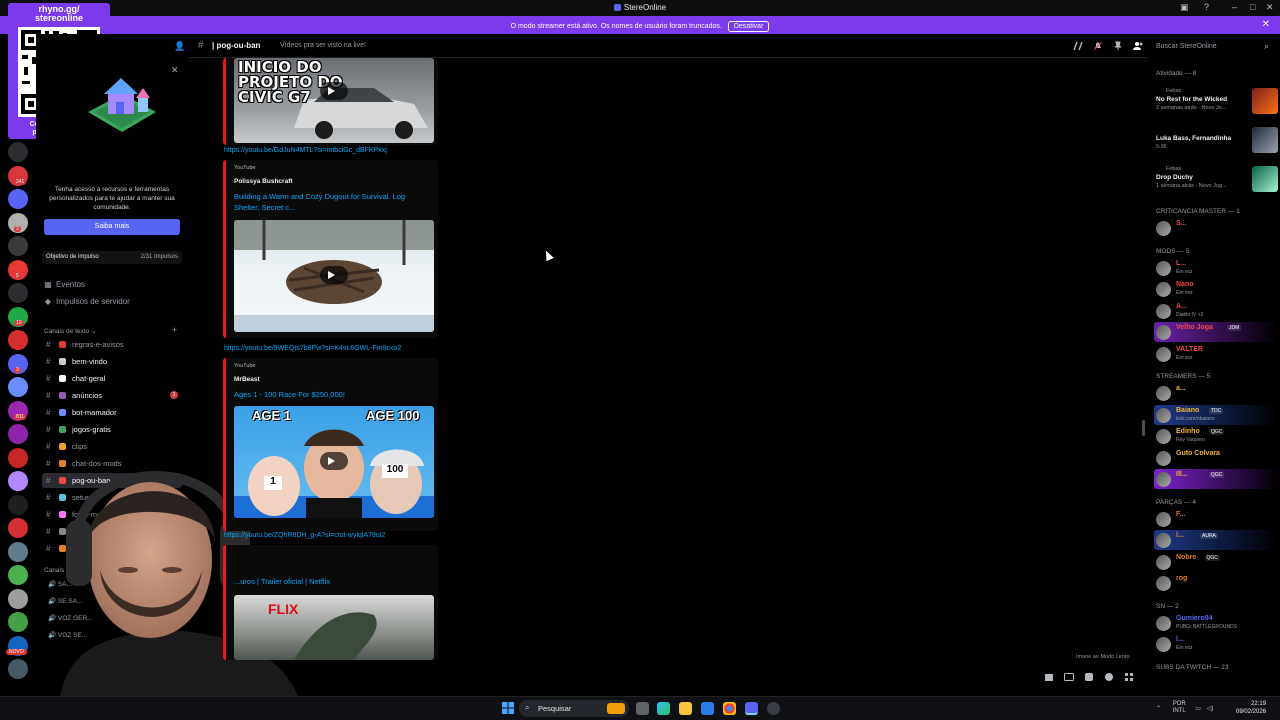 The height and width of the screenshot is (720, 1280). Describe the element at coordinates (1049, 677) in the screenshot. I see `gift-icon` at that location.